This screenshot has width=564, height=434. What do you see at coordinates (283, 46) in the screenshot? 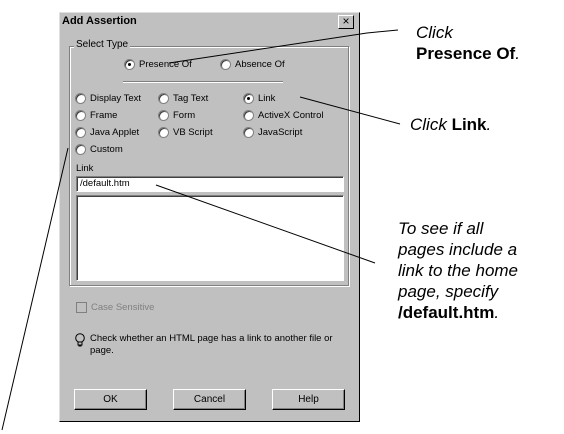
I see `callout-line-presence` at bounding box center [283, 46].